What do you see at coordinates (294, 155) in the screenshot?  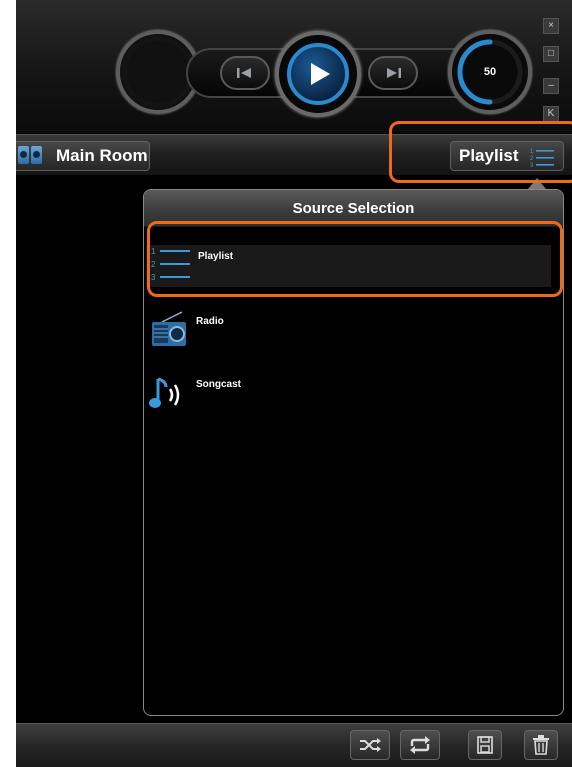 I see `room-bar: Main Room Playlist 1 2 3` at bounding box center [294, 155].